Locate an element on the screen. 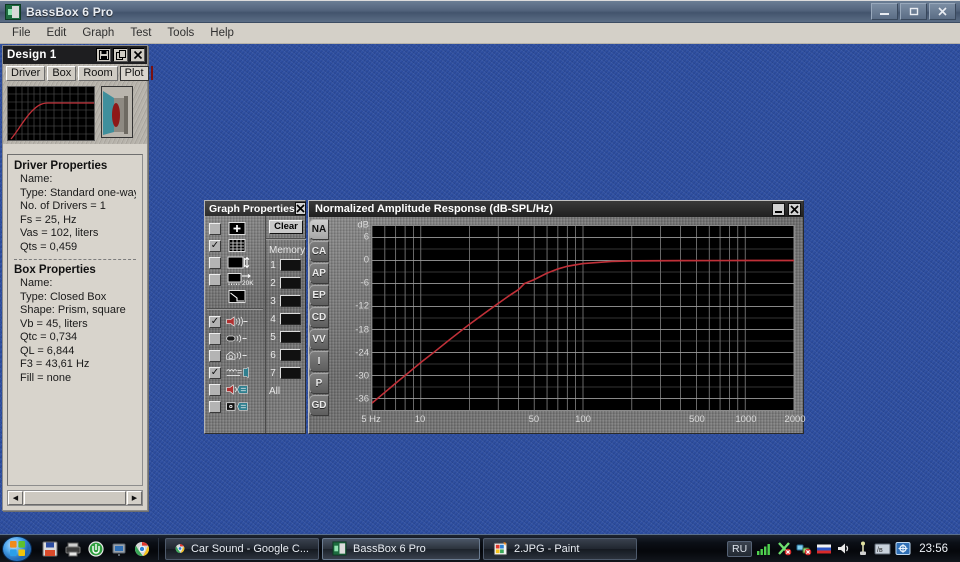  taskbar-clock: 23:56 is located at coordinates (934, 549).